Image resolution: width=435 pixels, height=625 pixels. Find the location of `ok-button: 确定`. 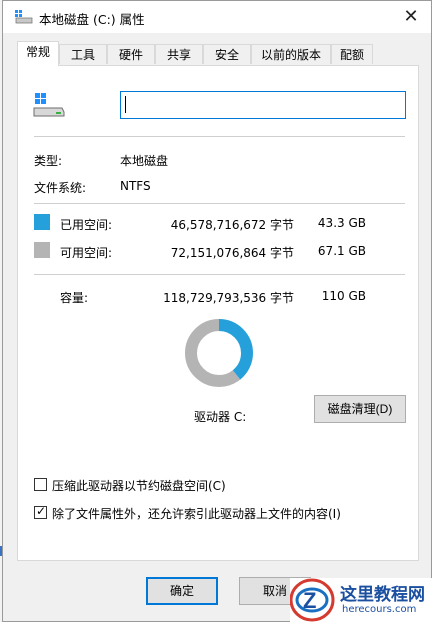

ok-button: 确定 is located at coordinates (182, 591).